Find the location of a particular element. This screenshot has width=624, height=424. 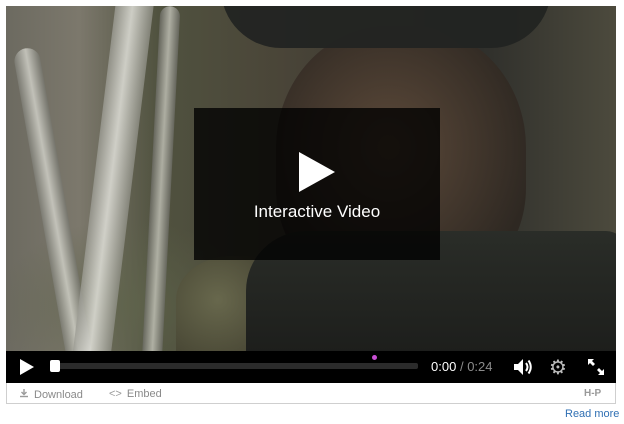

download-label: Download is located at coordinates (58, 394).